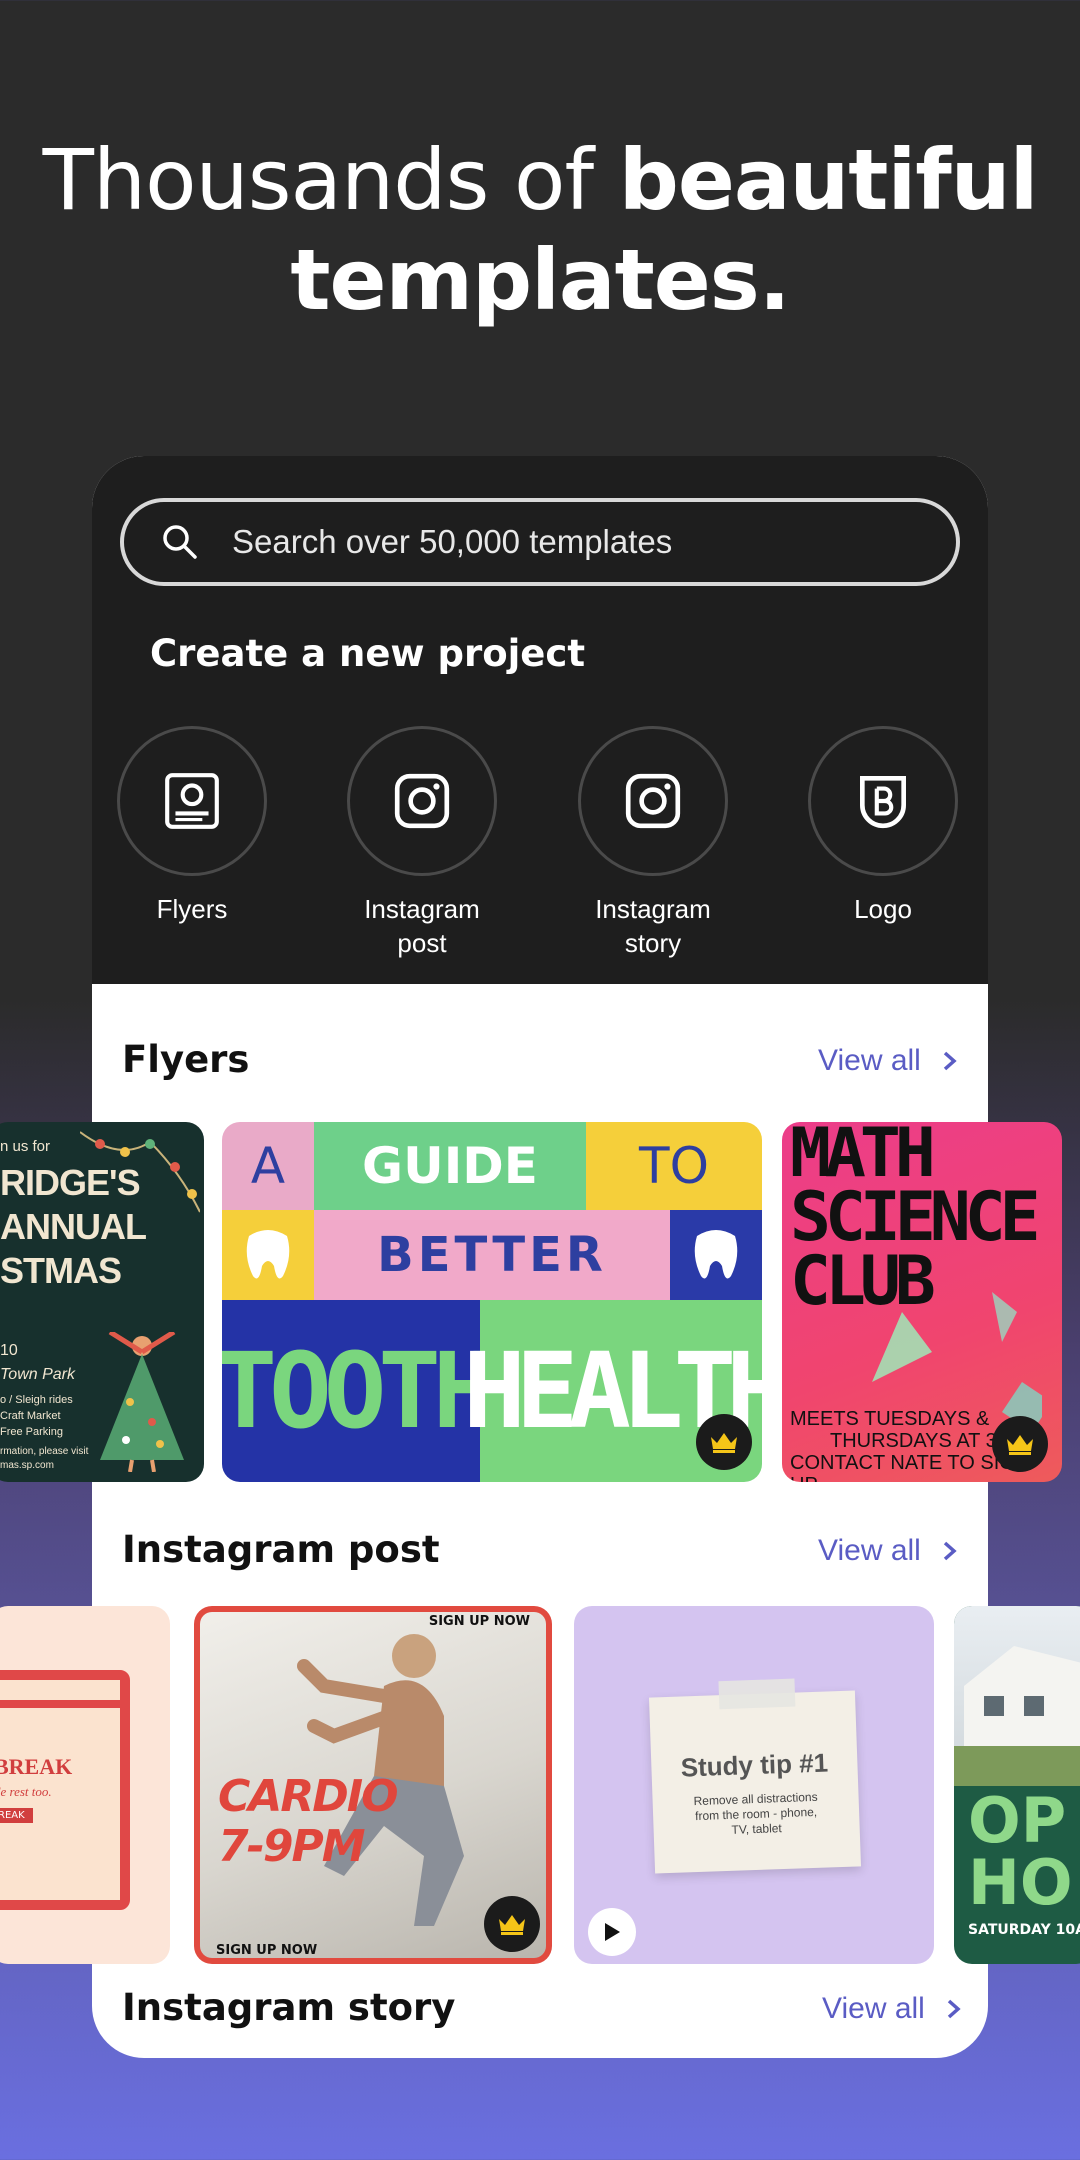  Describe the element at coordinates (492, 1255) in the screenshot. I see `flyer-text: BETTER` at that location.